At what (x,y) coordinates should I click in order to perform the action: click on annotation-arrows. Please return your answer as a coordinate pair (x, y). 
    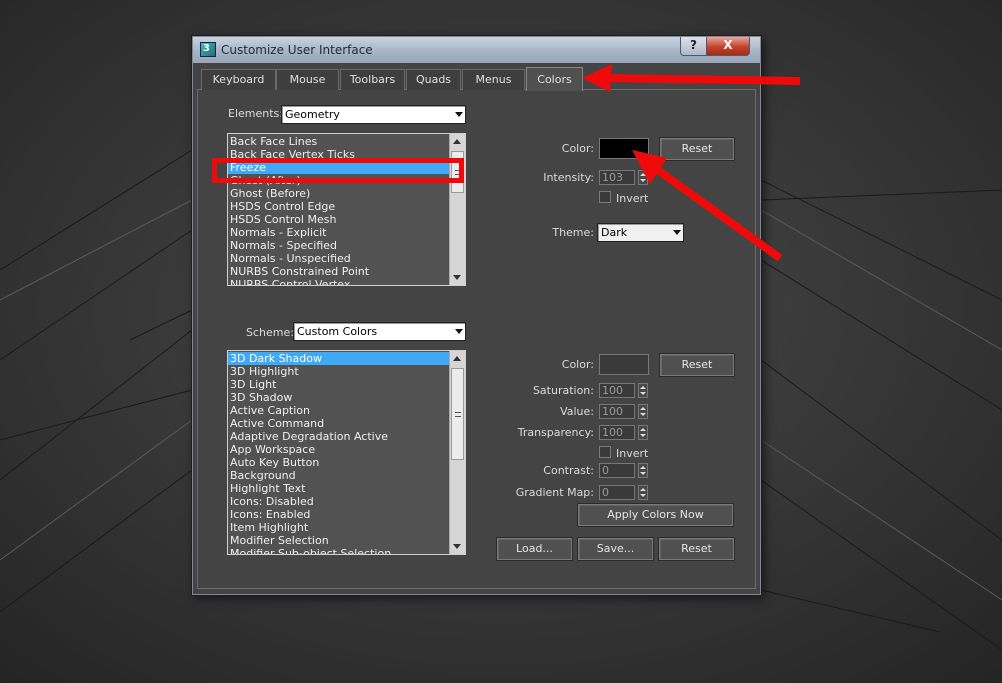
    Looking at the image, I should click on (691, 163).